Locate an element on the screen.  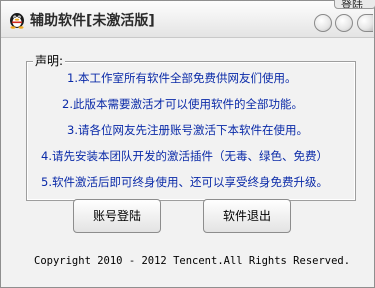
minimize-button is located at coordinates (323, 23).